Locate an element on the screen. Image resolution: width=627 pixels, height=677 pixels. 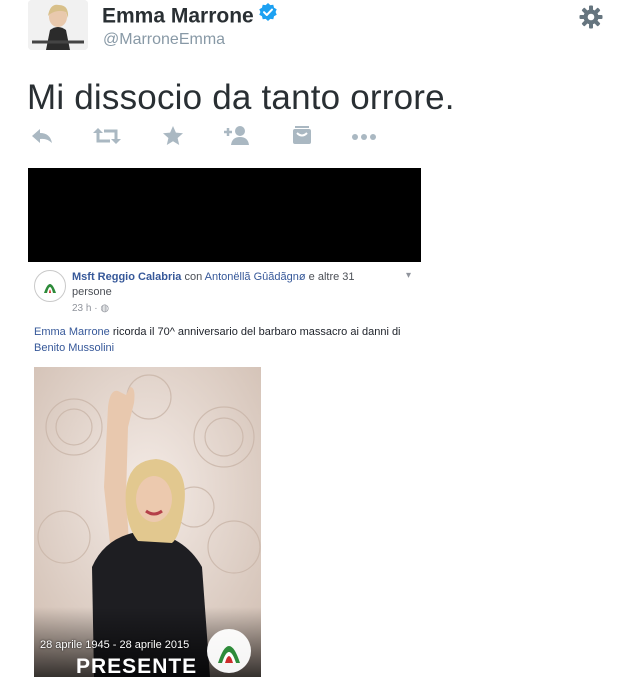
display-name-text: Emma Marrone is located at coordinates (178, 16).